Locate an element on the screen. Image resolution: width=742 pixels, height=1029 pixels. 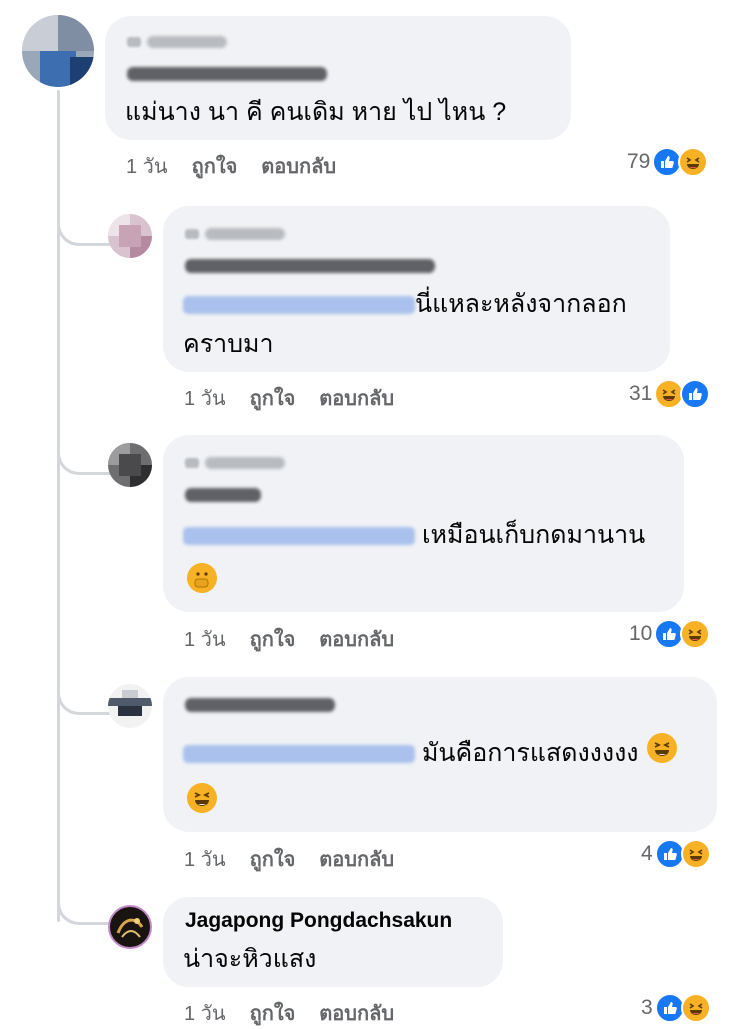
comment-text: แม่นาง นา คี คนเดิม หาย ไป ไหน ? is located at coordinates (316, 112).